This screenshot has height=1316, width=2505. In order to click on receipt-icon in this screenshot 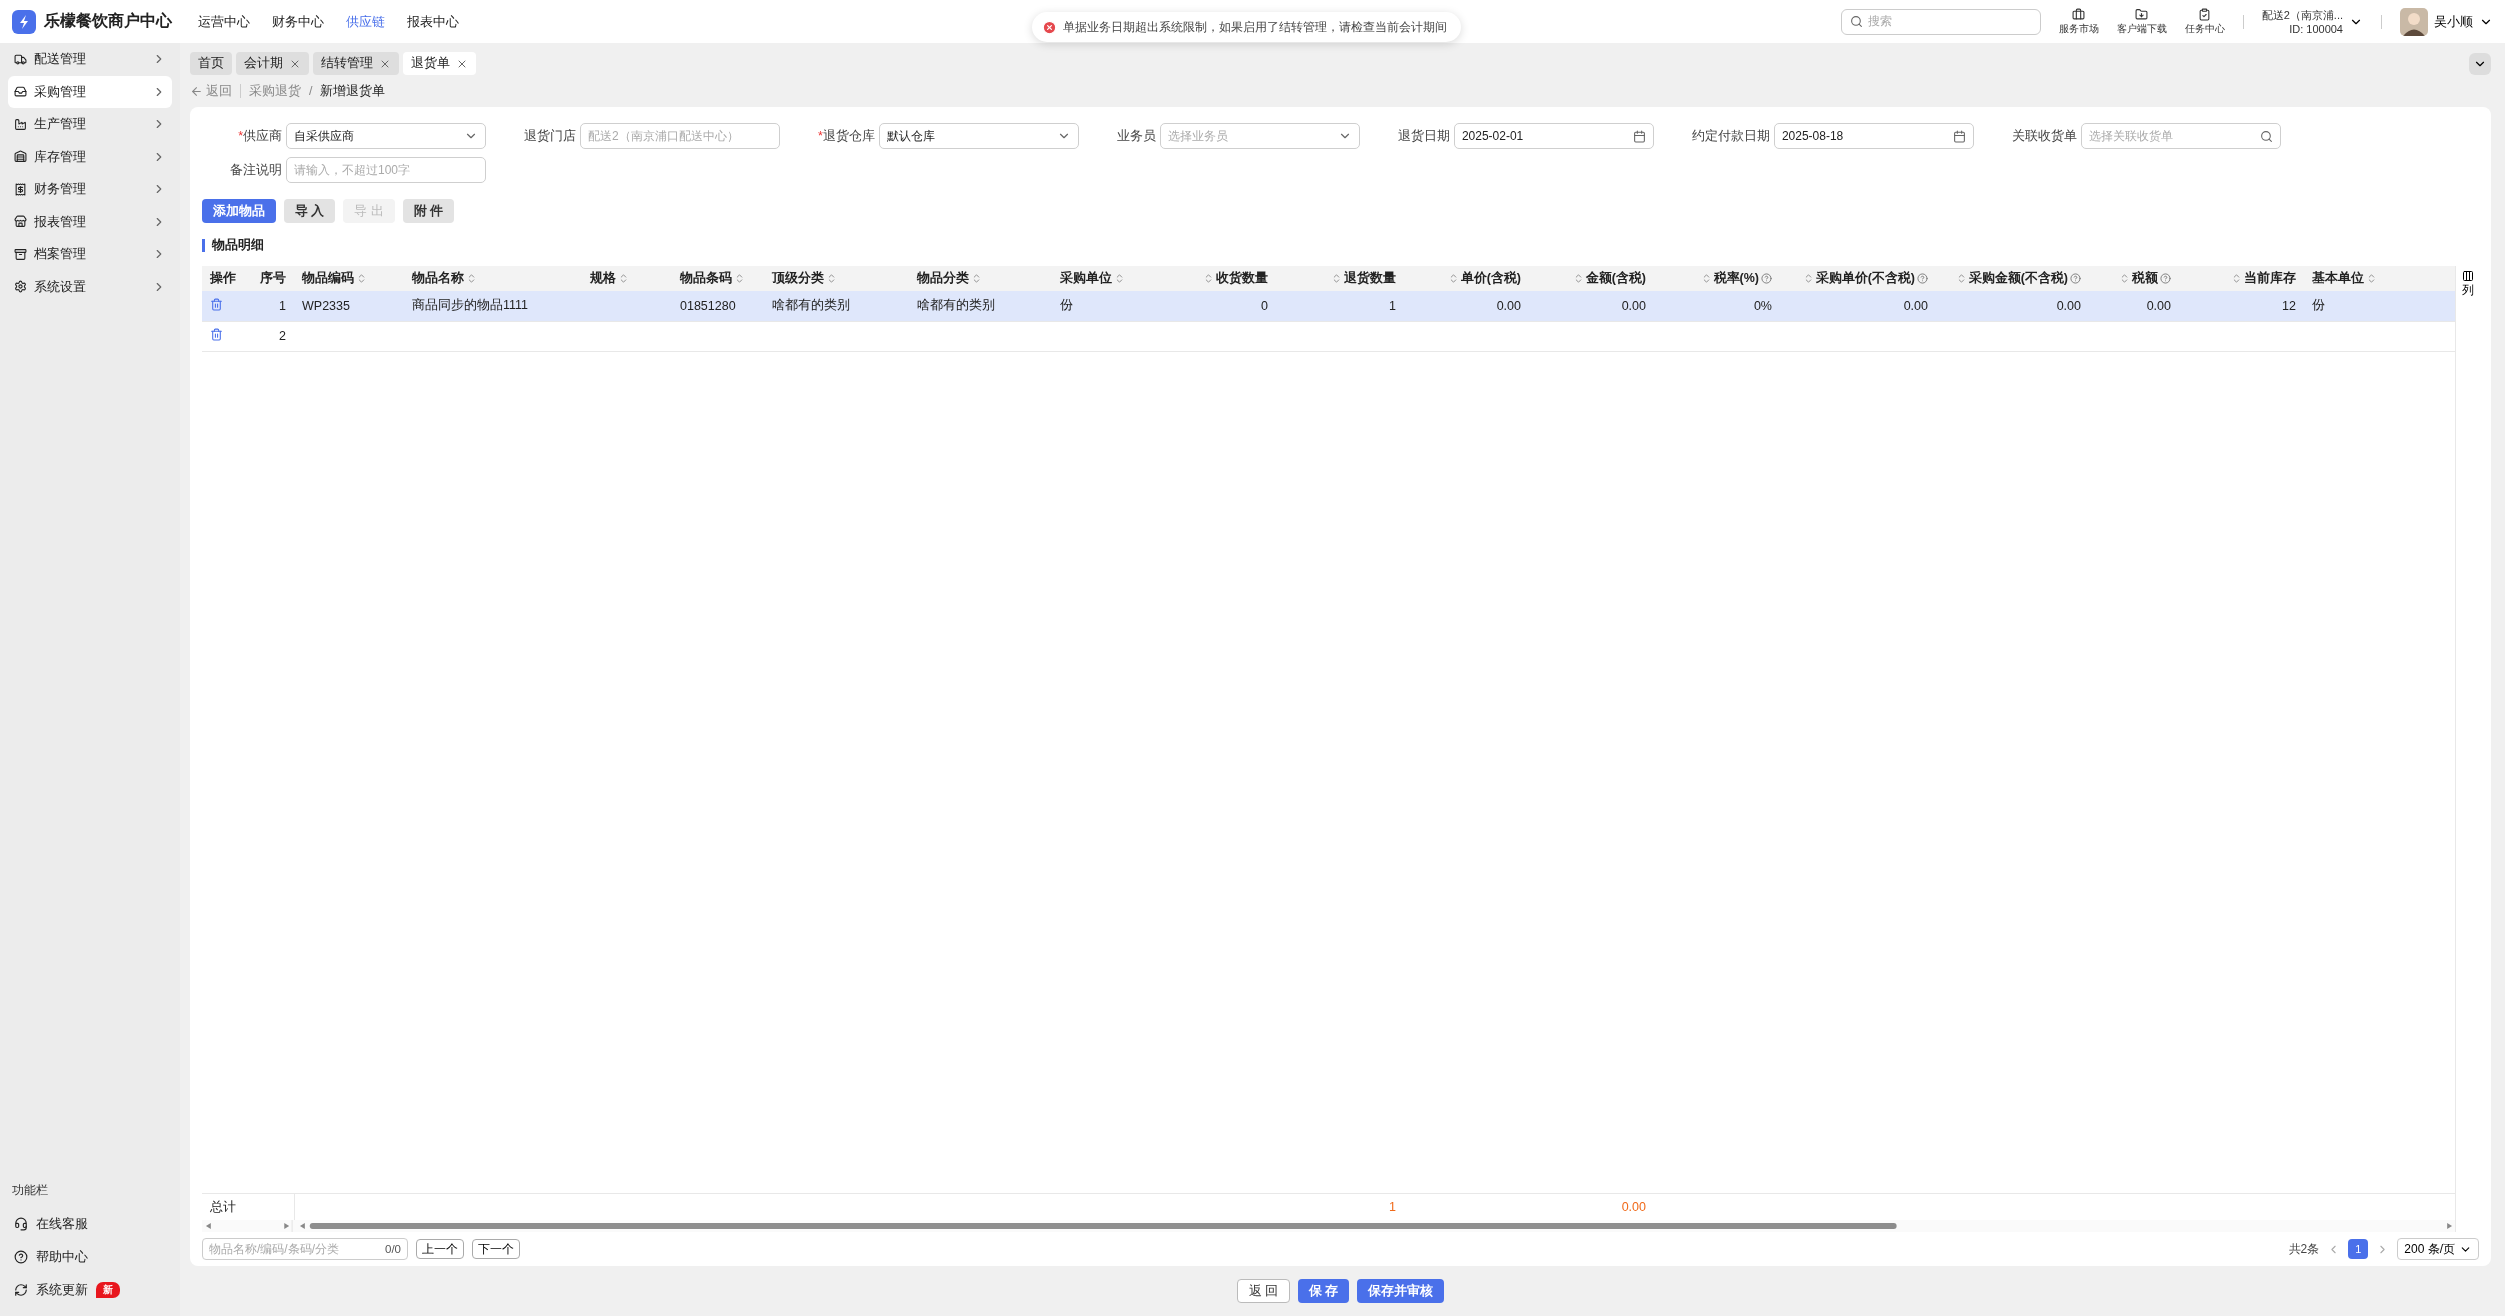, I will do `click(20, 189)`.